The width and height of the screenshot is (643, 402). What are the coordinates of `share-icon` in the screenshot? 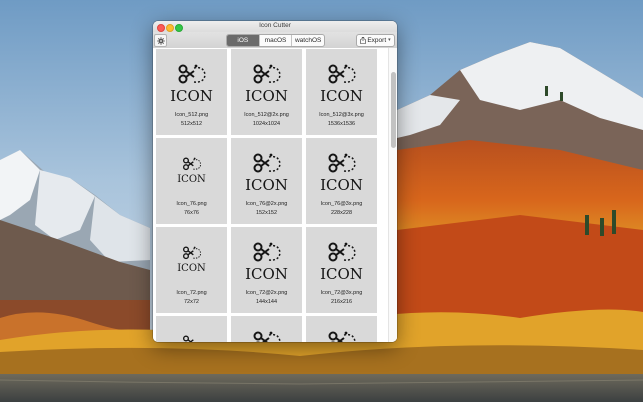 It's located at (363, 40).